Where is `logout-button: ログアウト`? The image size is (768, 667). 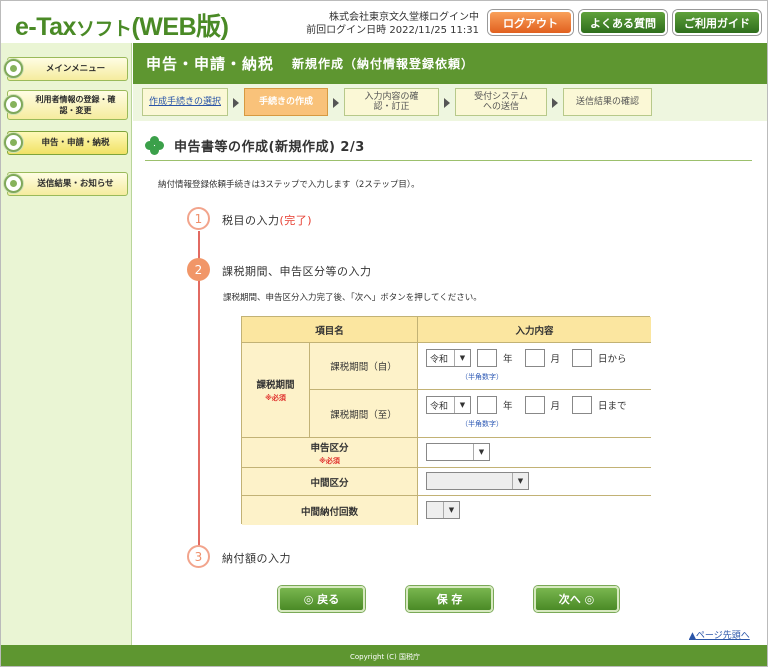 logout-button: ログアウト is located at coordinates (530, 22).